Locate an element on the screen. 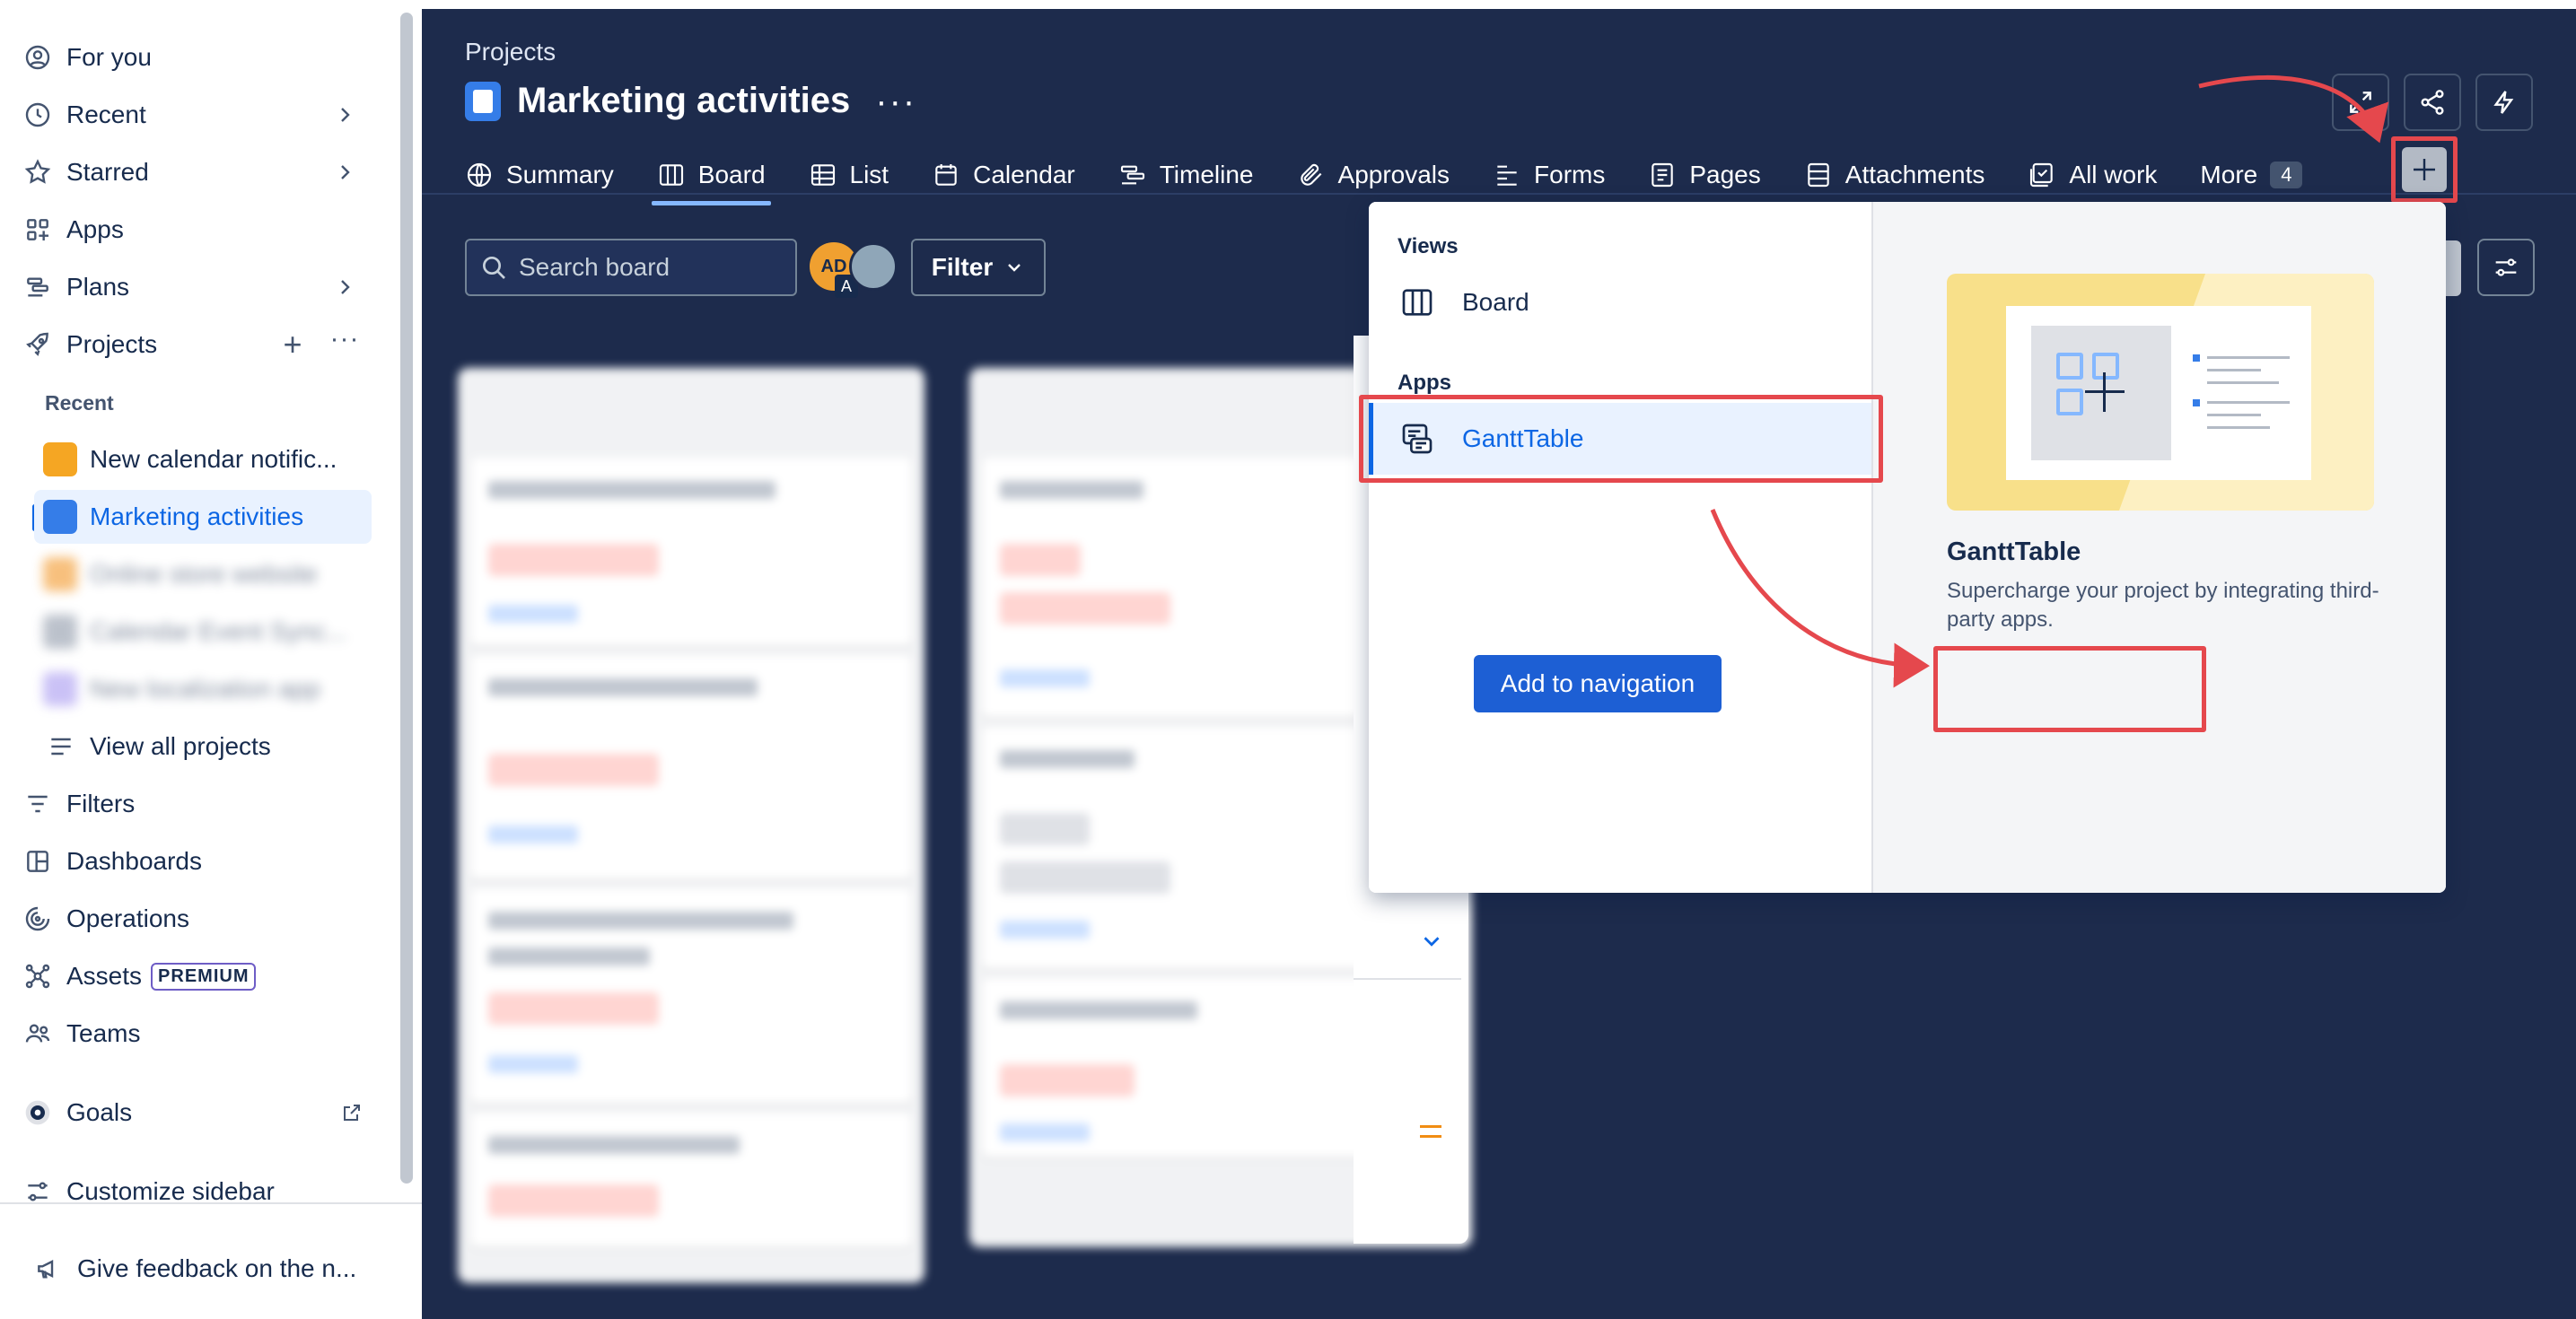  sidebar-item-assets: Assets PREMIUM is located at coordinates (139, 976).